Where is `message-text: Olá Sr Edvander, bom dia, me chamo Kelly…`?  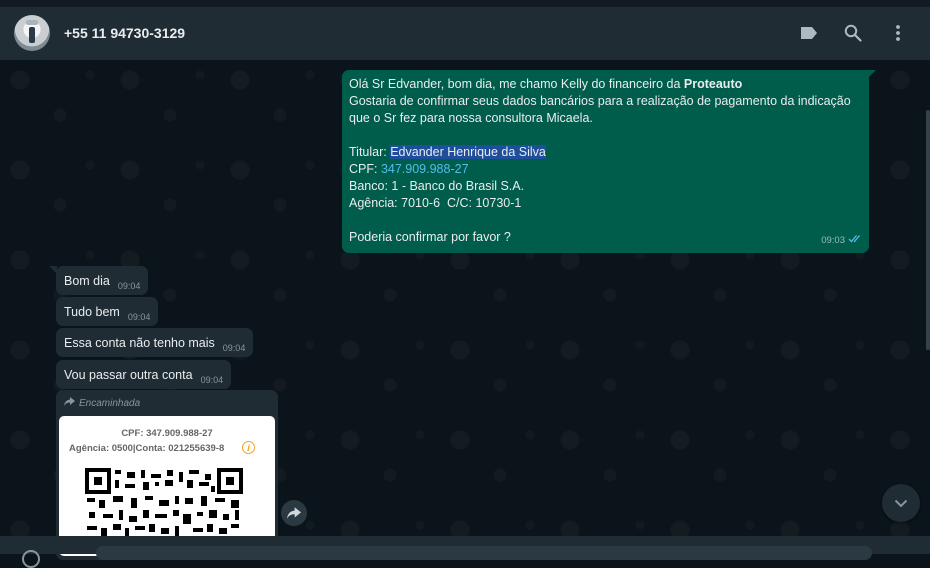
message-text: Olá Sr Edvander, bom dia, me chamo Kelly… is located at coordinates (516, 84).